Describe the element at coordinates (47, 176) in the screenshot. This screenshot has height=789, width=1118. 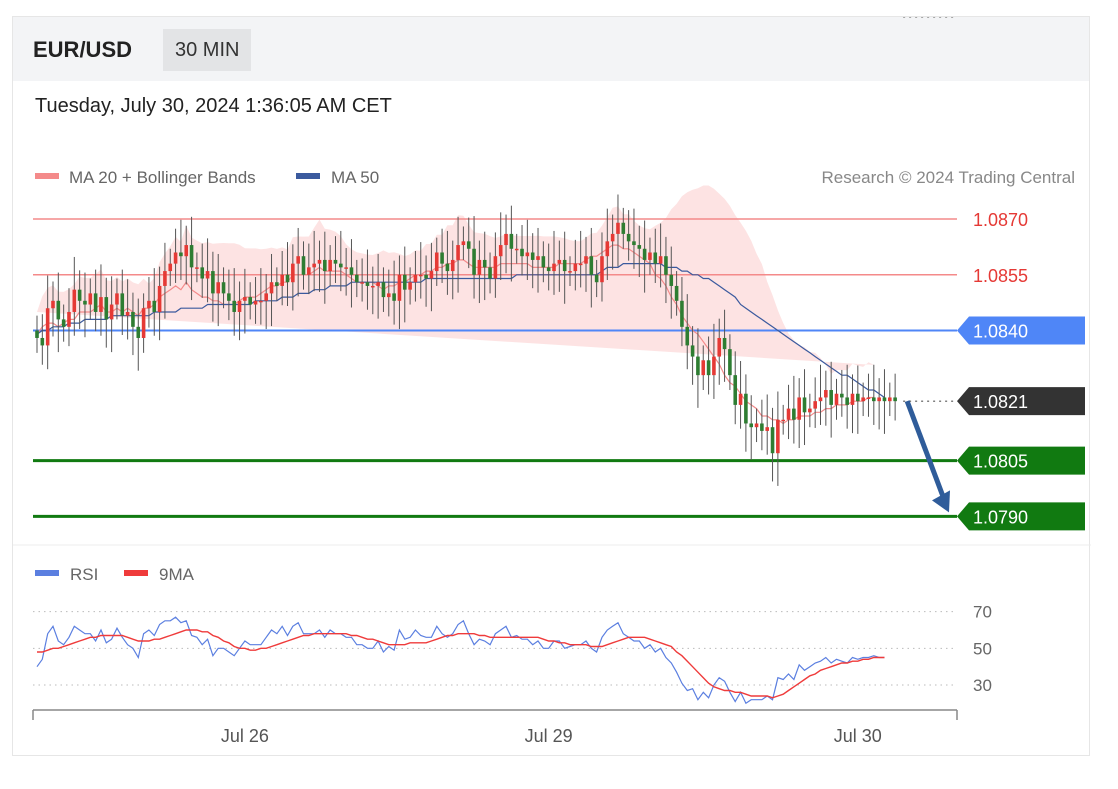
I see `legend-ma20-swatch` at that location.